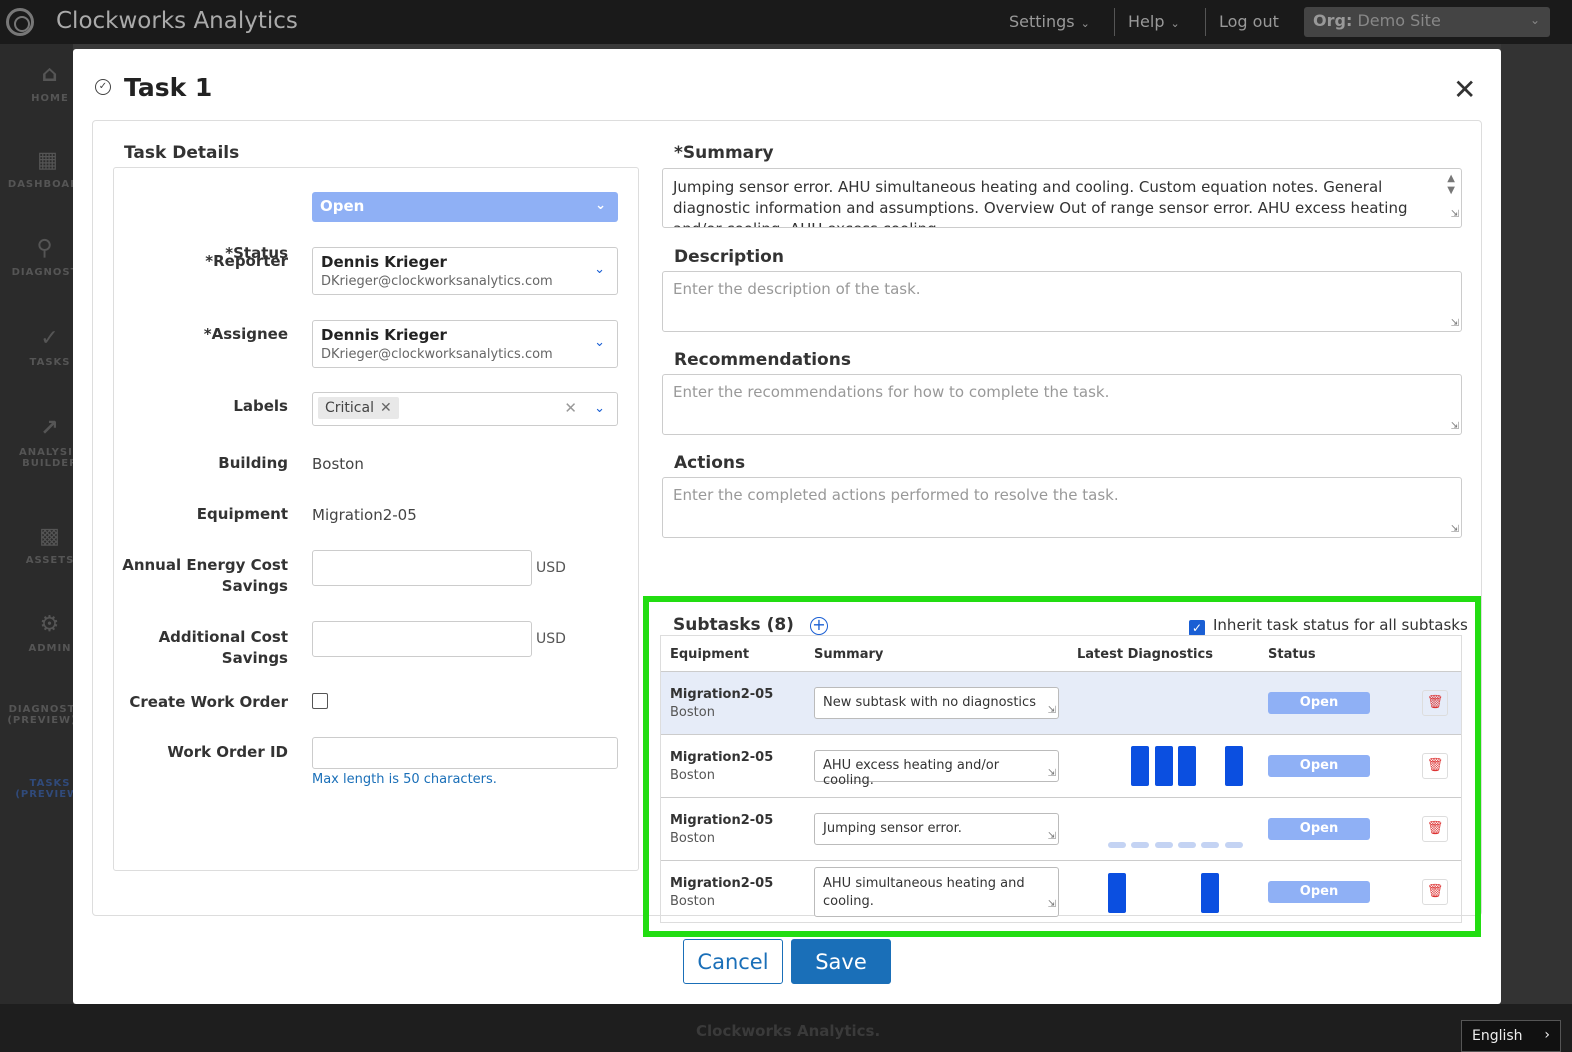 This screenshot has width=1572, height=1052. I want to click on modal-title: Task 1, so click(168, 87).